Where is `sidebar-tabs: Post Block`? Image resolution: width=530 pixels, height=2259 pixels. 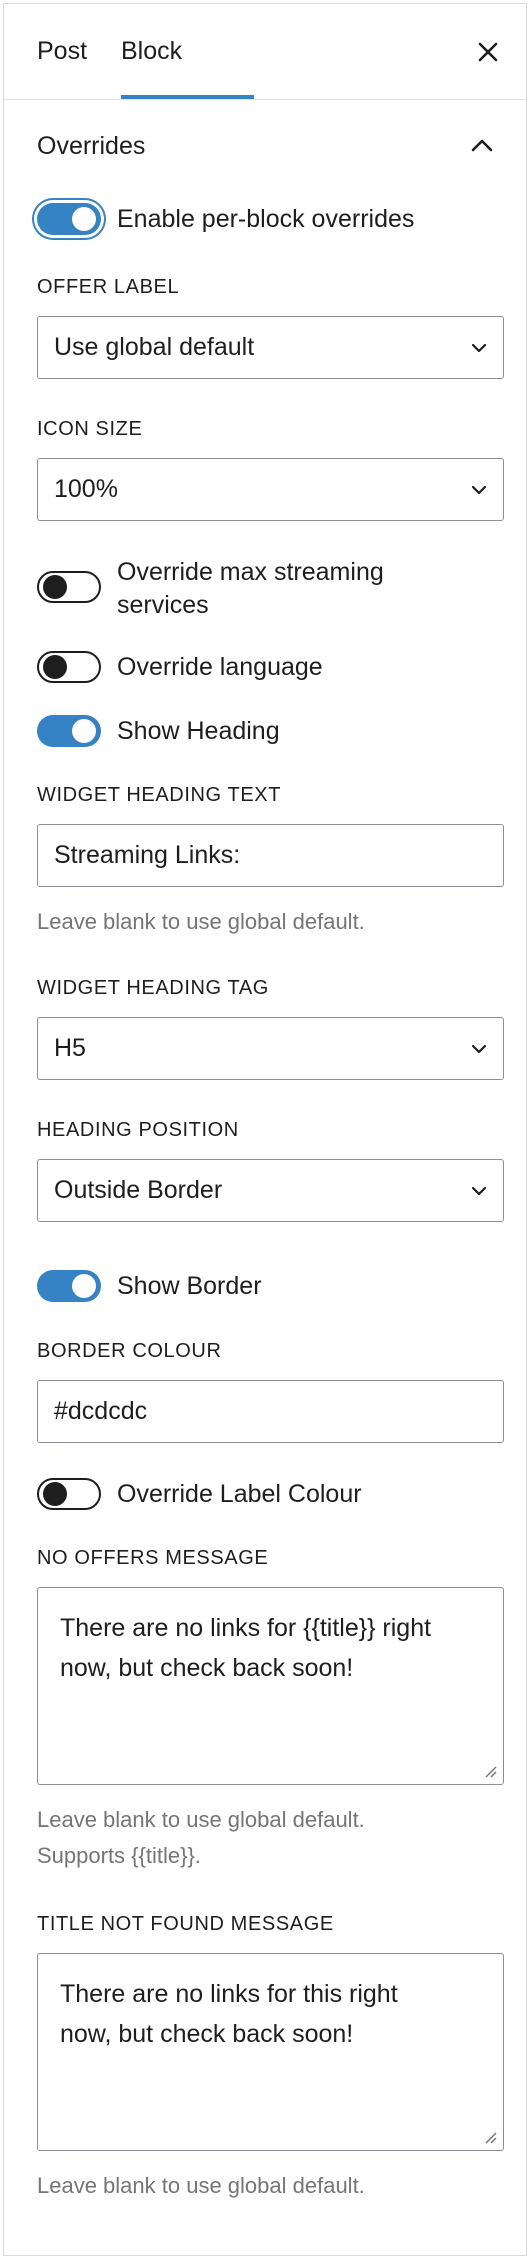
sidebar-tabs: Post Block is located at coordinates (265, 52).